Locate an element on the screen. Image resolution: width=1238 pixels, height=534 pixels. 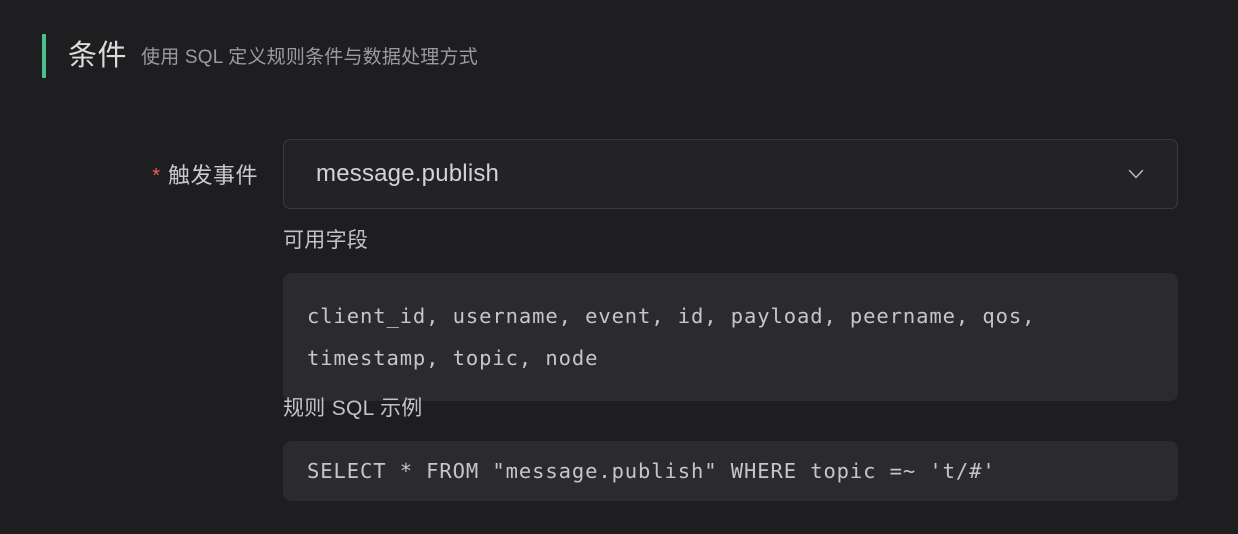
trigger-event-selected-value: message.publish is located at coordinates (408, 173).